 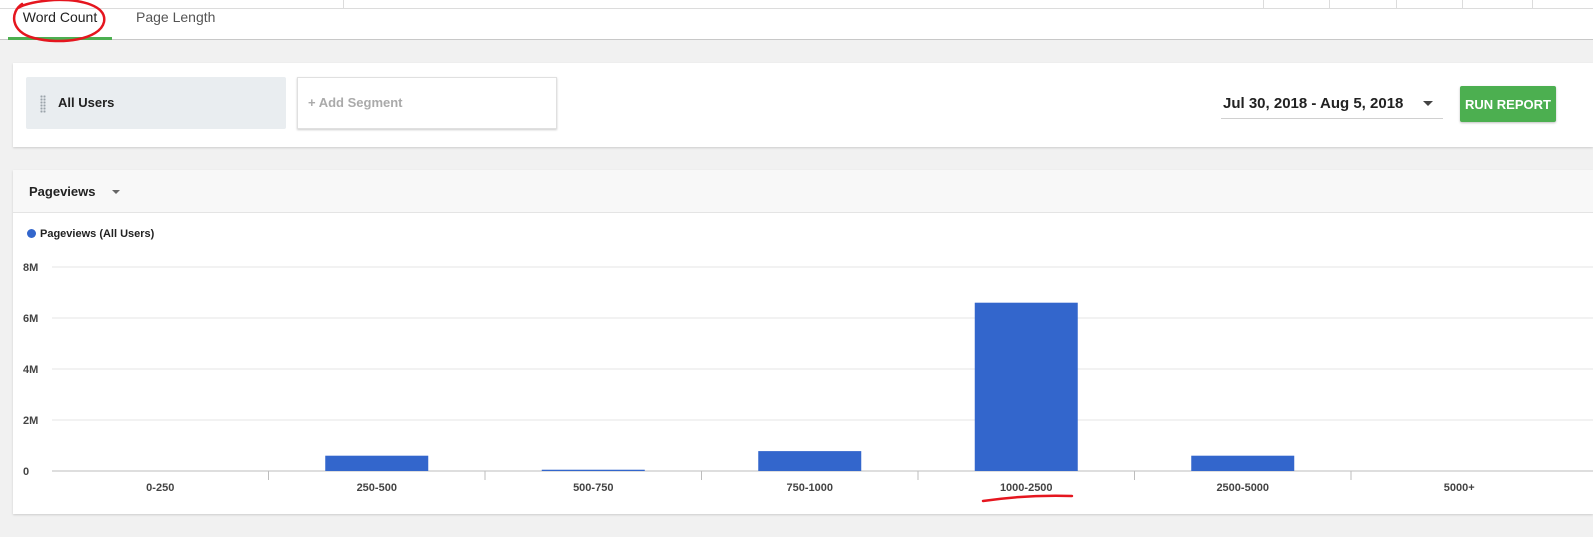 What do you see at coordinates (60, 17) in the screenshot?
I see `tab-word-count-label: Word Count` at bounding box center [60, 17].